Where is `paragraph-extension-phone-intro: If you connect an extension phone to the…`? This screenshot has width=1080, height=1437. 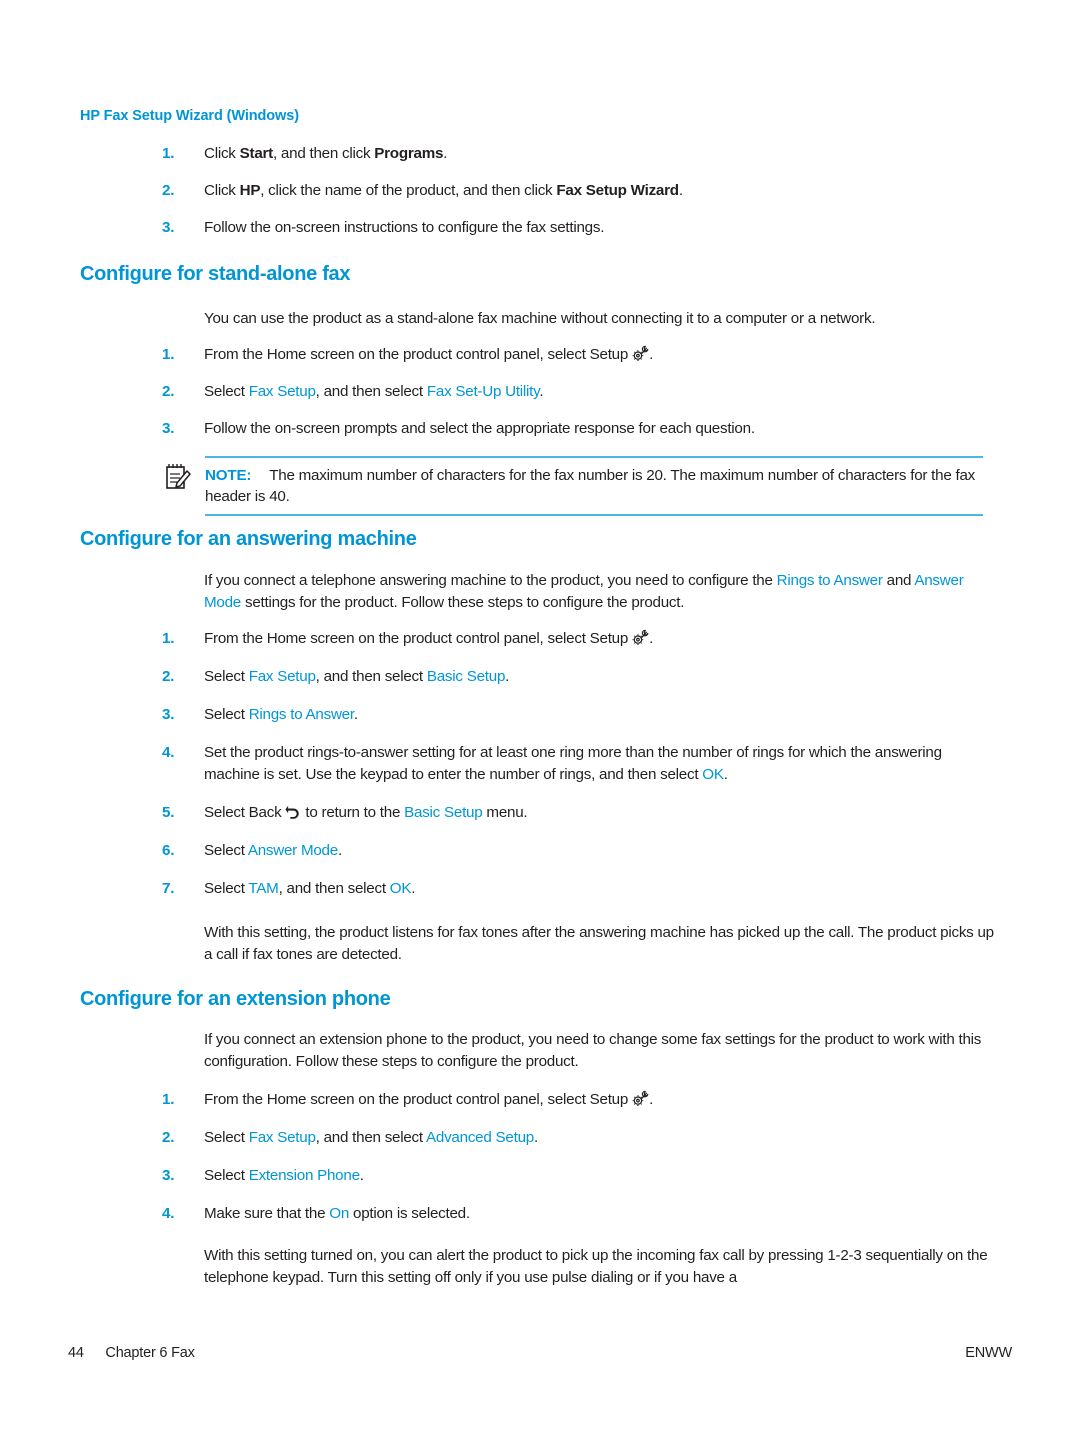
paragraph-extension-phone-intro: If you connect an extension phone to the… is located at coordinates (593, 1050).